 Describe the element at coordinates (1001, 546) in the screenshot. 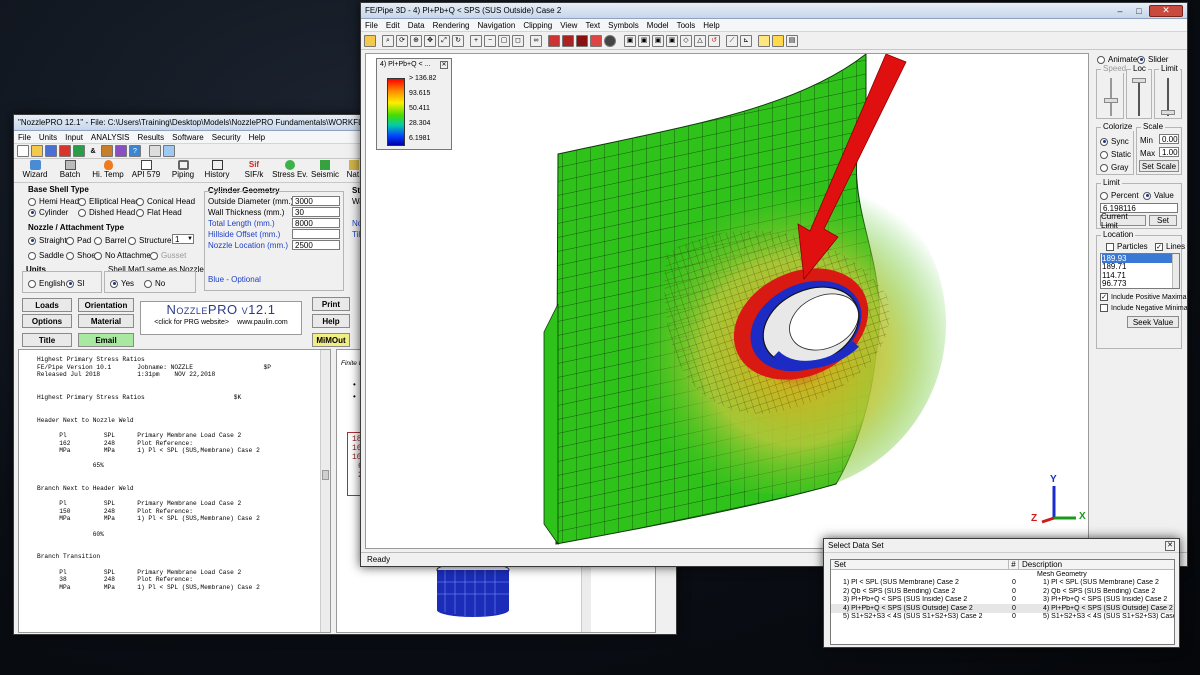

I see `dataset-titlebar: Select Data Set ✕` at that location.